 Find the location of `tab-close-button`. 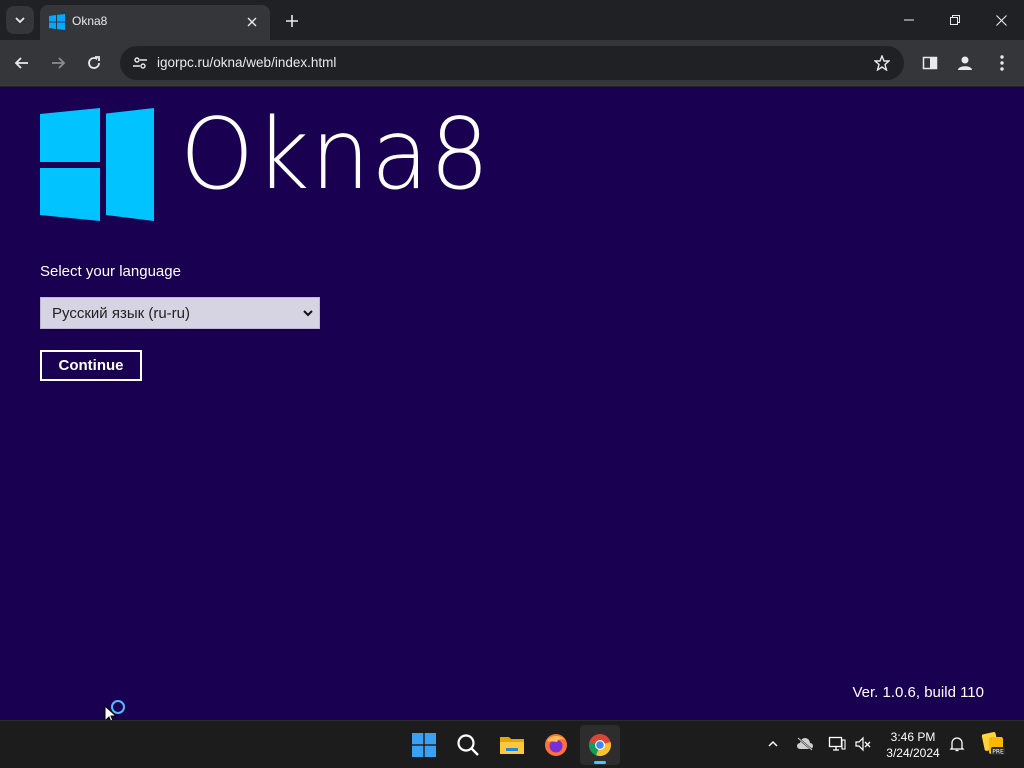

tab-close-button is located at coordinates (252, 22).